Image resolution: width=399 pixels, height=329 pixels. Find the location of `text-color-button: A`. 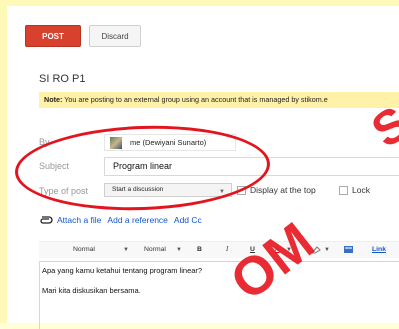

text-color-button: A is located at coordinates (277, 250).